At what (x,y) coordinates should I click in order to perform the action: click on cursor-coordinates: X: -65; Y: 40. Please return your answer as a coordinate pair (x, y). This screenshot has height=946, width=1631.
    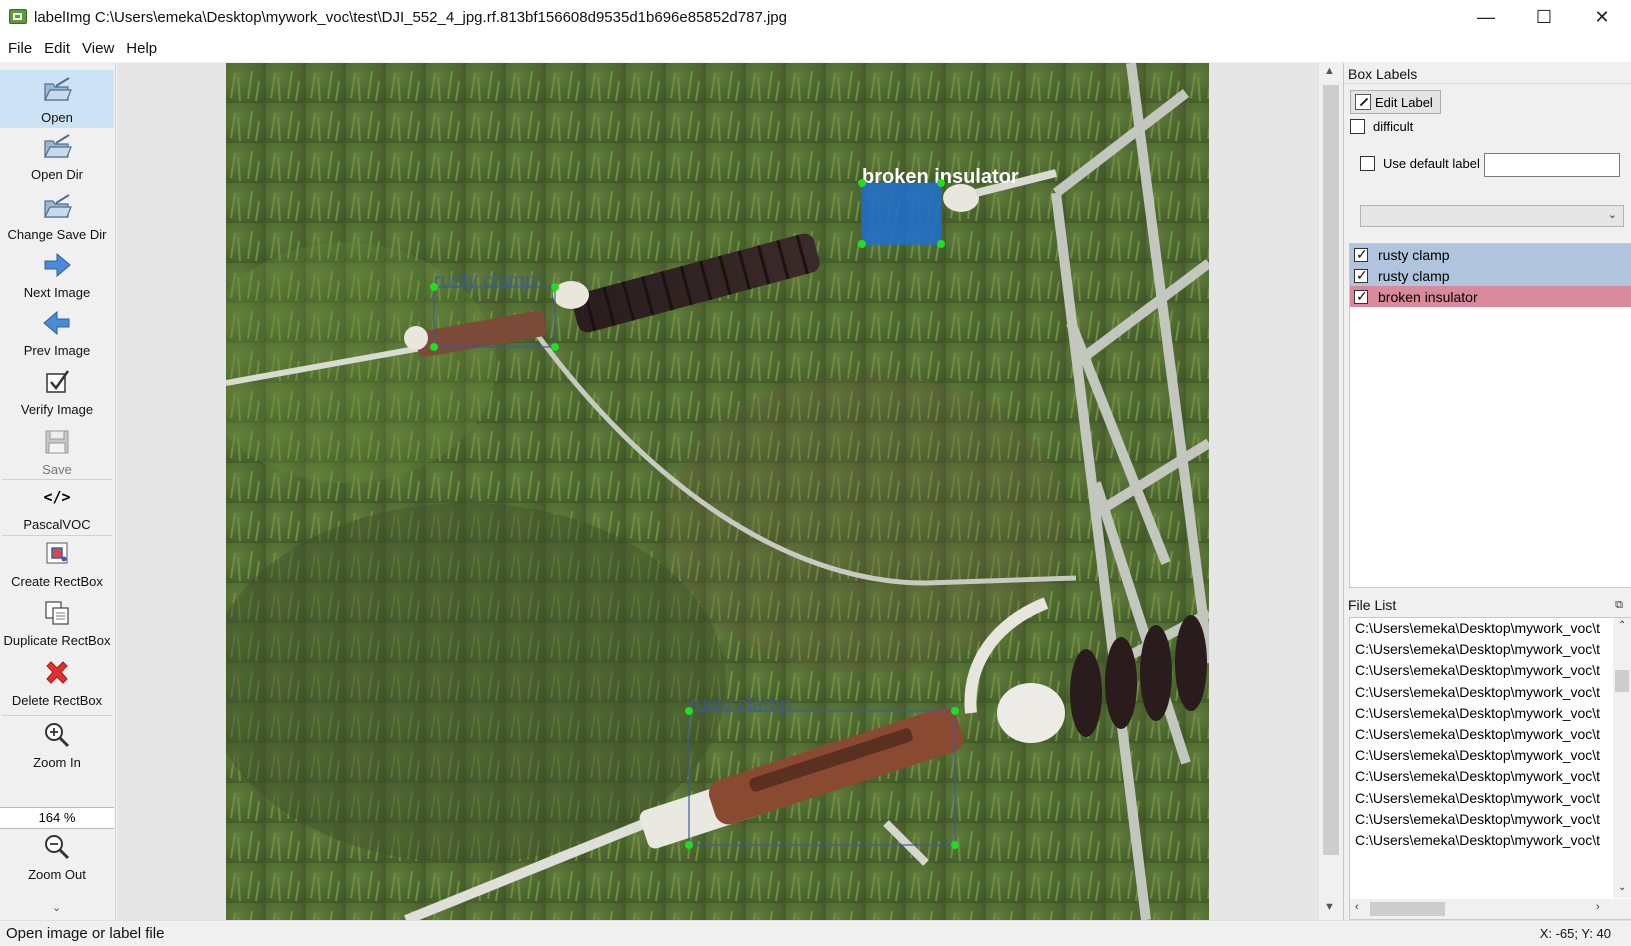
    Looking at the image, I should click on (1575, 933).